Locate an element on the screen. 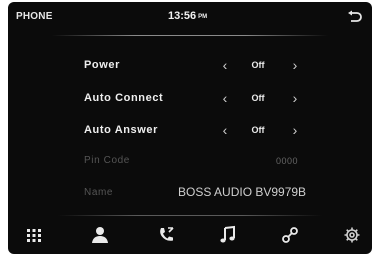  device-name-value: BOSS AUDIO BV9979B is located at coordinates (242, 192).